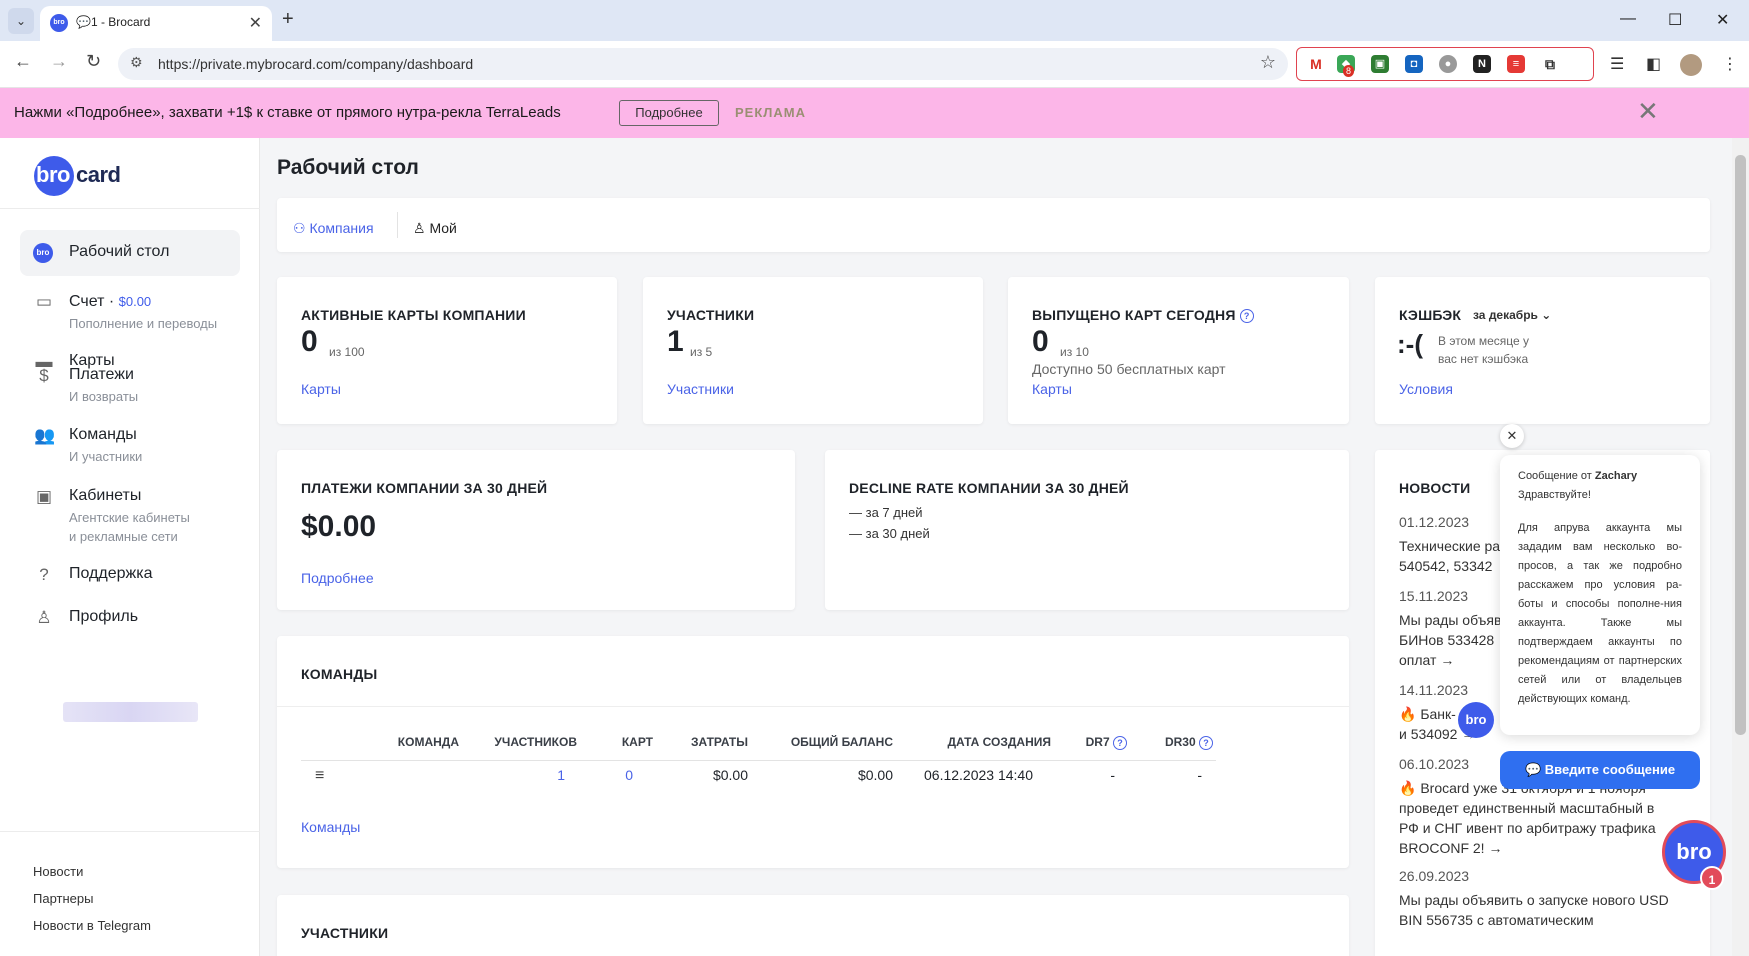 The image size is (1749, 956). Describe the element at coordinates (1533, 769) in the screenshot. I see `chat-bubble-icon: 💬` at that location.